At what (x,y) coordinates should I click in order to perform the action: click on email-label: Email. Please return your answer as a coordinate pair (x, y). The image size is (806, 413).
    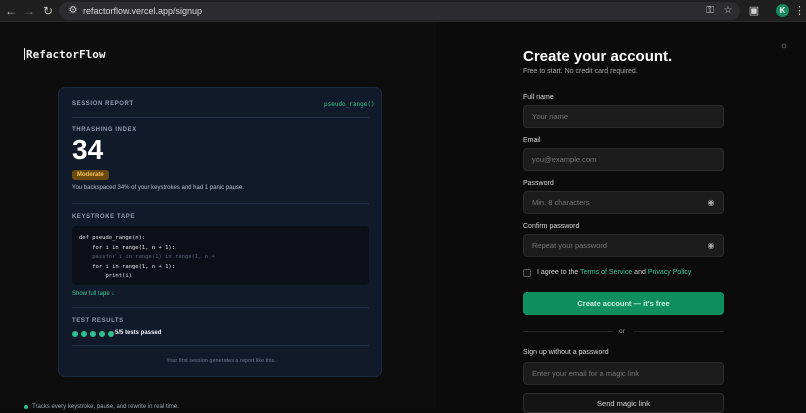
    Looking at the image, I should click on (532, 140).